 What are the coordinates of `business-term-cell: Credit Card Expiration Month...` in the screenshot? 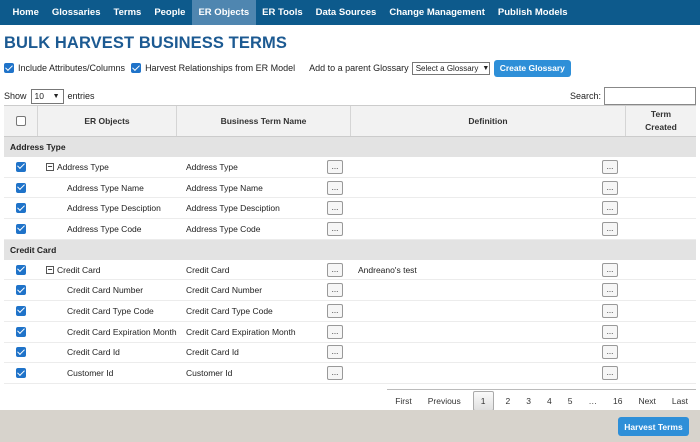 It's located at (264, 331).